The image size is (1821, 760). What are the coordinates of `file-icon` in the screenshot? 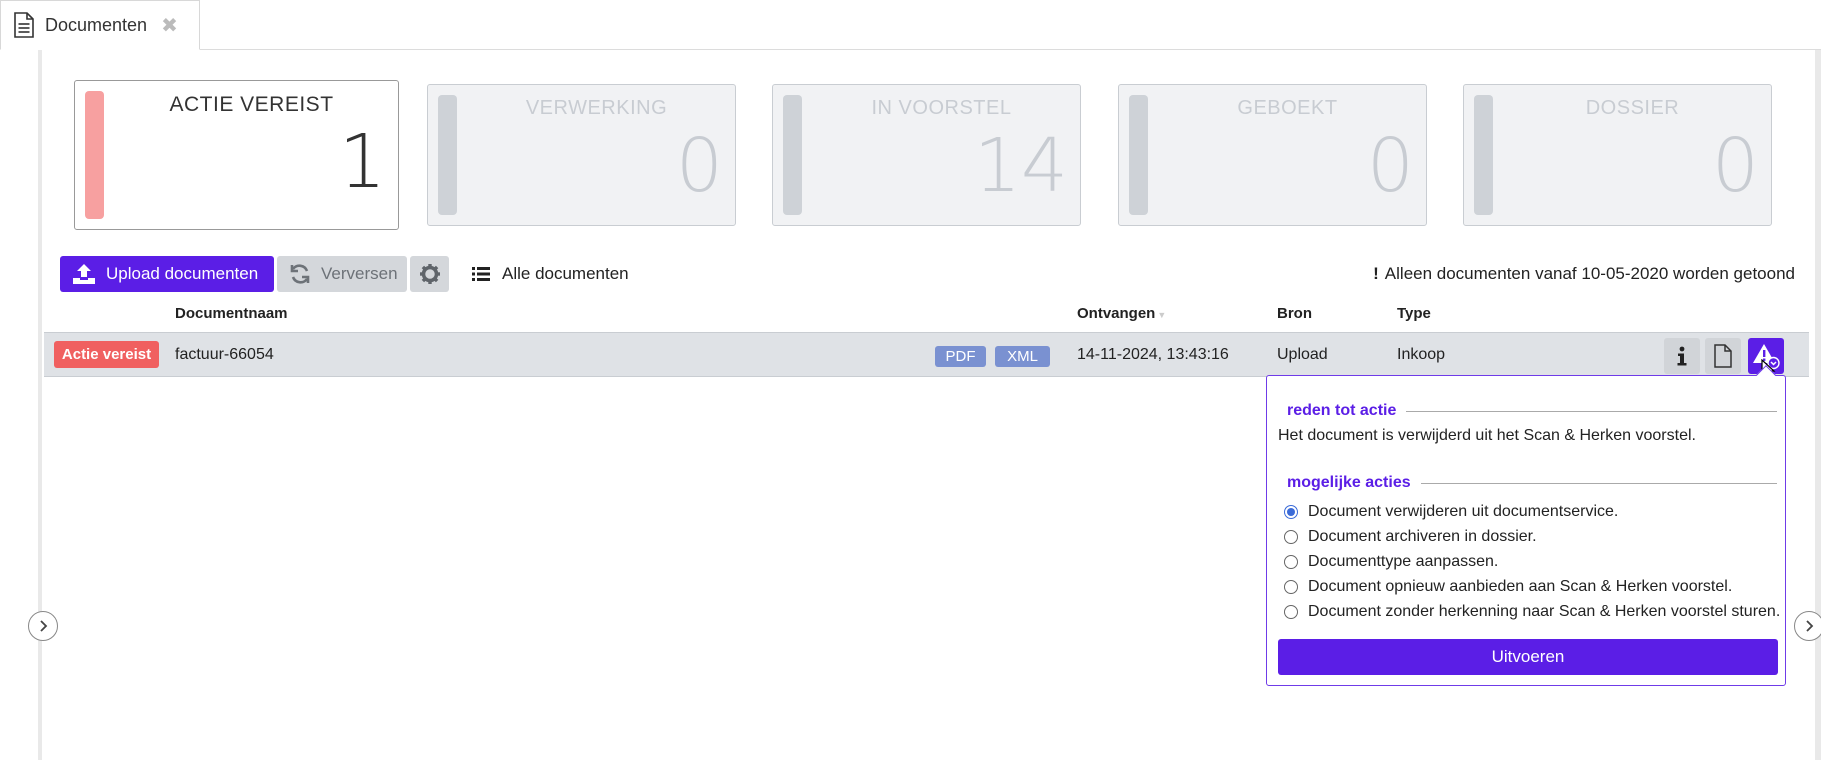 It's located at (1723, 356).